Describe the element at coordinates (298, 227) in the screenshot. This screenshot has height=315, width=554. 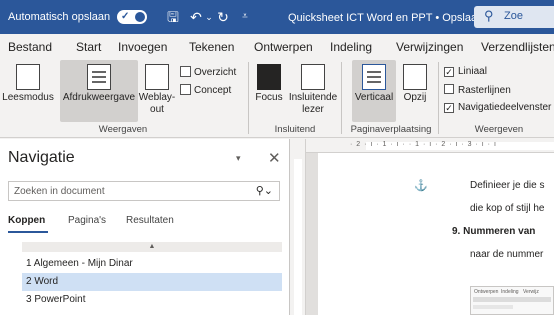
I see `vertical-ruler` at that location.